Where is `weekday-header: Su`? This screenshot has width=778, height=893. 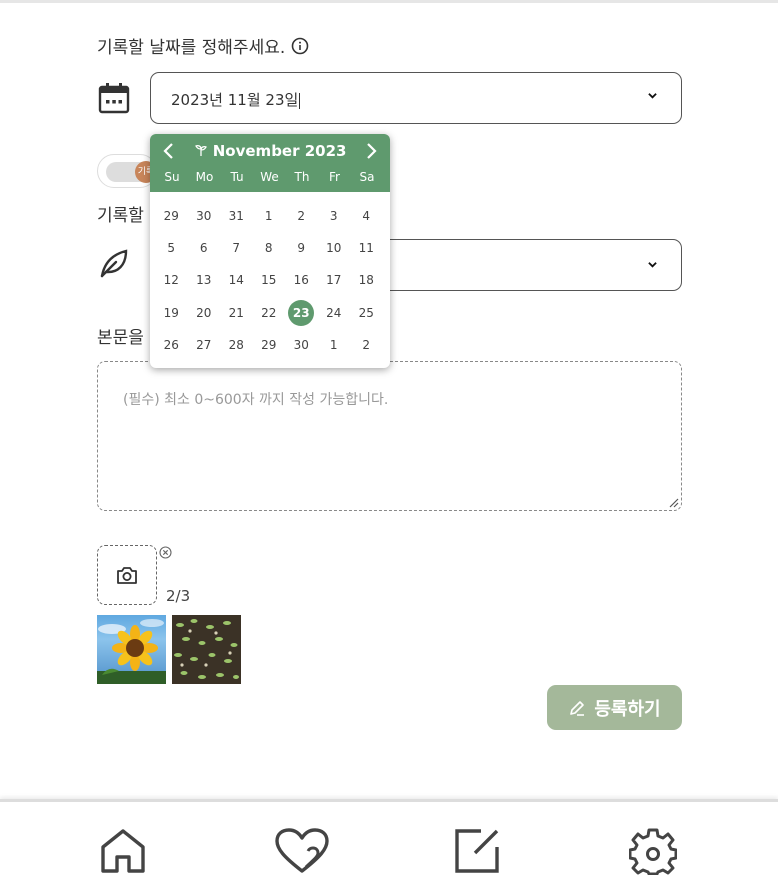
weekday-header: Su is located at coordinates (172, 177).